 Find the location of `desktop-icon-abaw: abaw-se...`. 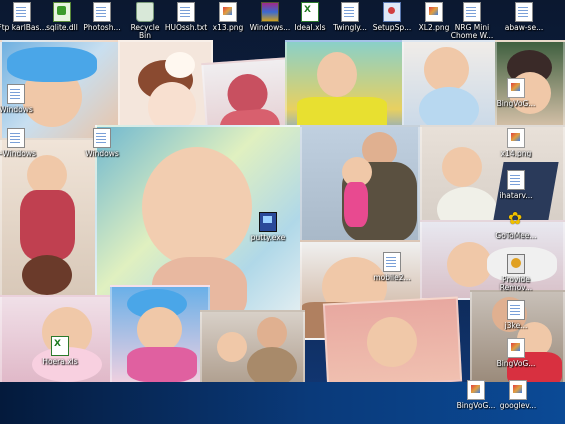

desktop-icon-abaw: abaw-se... is located at coordinates (524, 17).